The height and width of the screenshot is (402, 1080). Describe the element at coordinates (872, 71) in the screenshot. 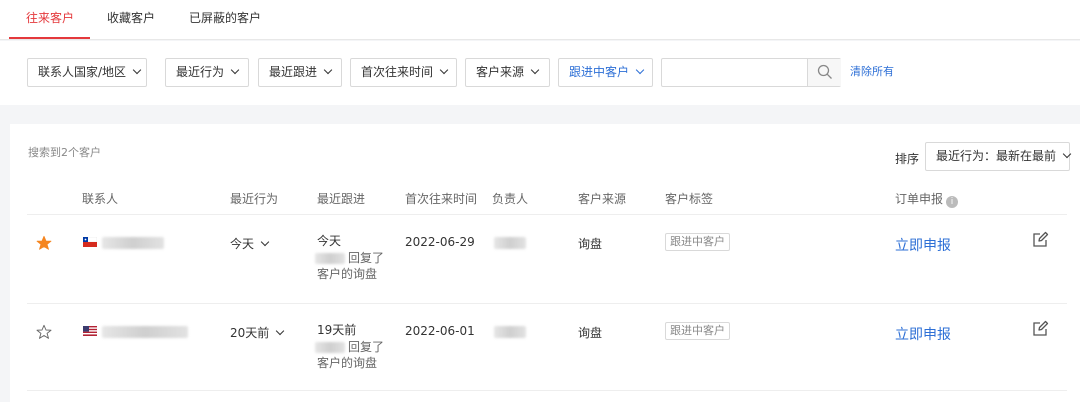

I see `clear-all-link: 清除所有` at that location.